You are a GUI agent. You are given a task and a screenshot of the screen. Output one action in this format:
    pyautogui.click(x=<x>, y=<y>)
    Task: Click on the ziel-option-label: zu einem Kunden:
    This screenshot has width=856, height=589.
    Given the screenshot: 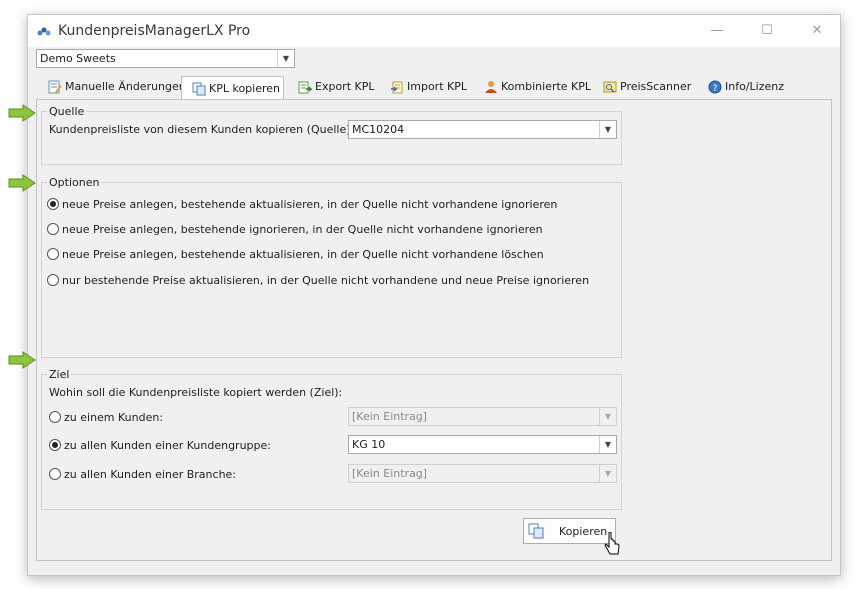 What is the action you would take?
    pyautogui.click(x=114, y=417)
    